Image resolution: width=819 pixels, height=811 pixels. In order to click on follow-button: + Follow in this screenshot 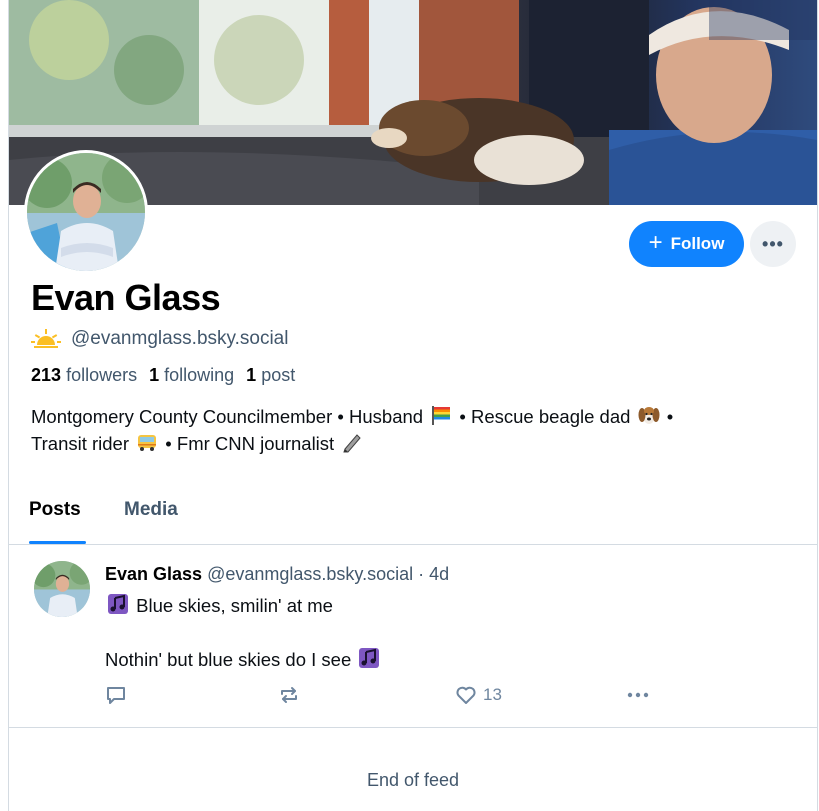, I will do `click(686, 244)`.